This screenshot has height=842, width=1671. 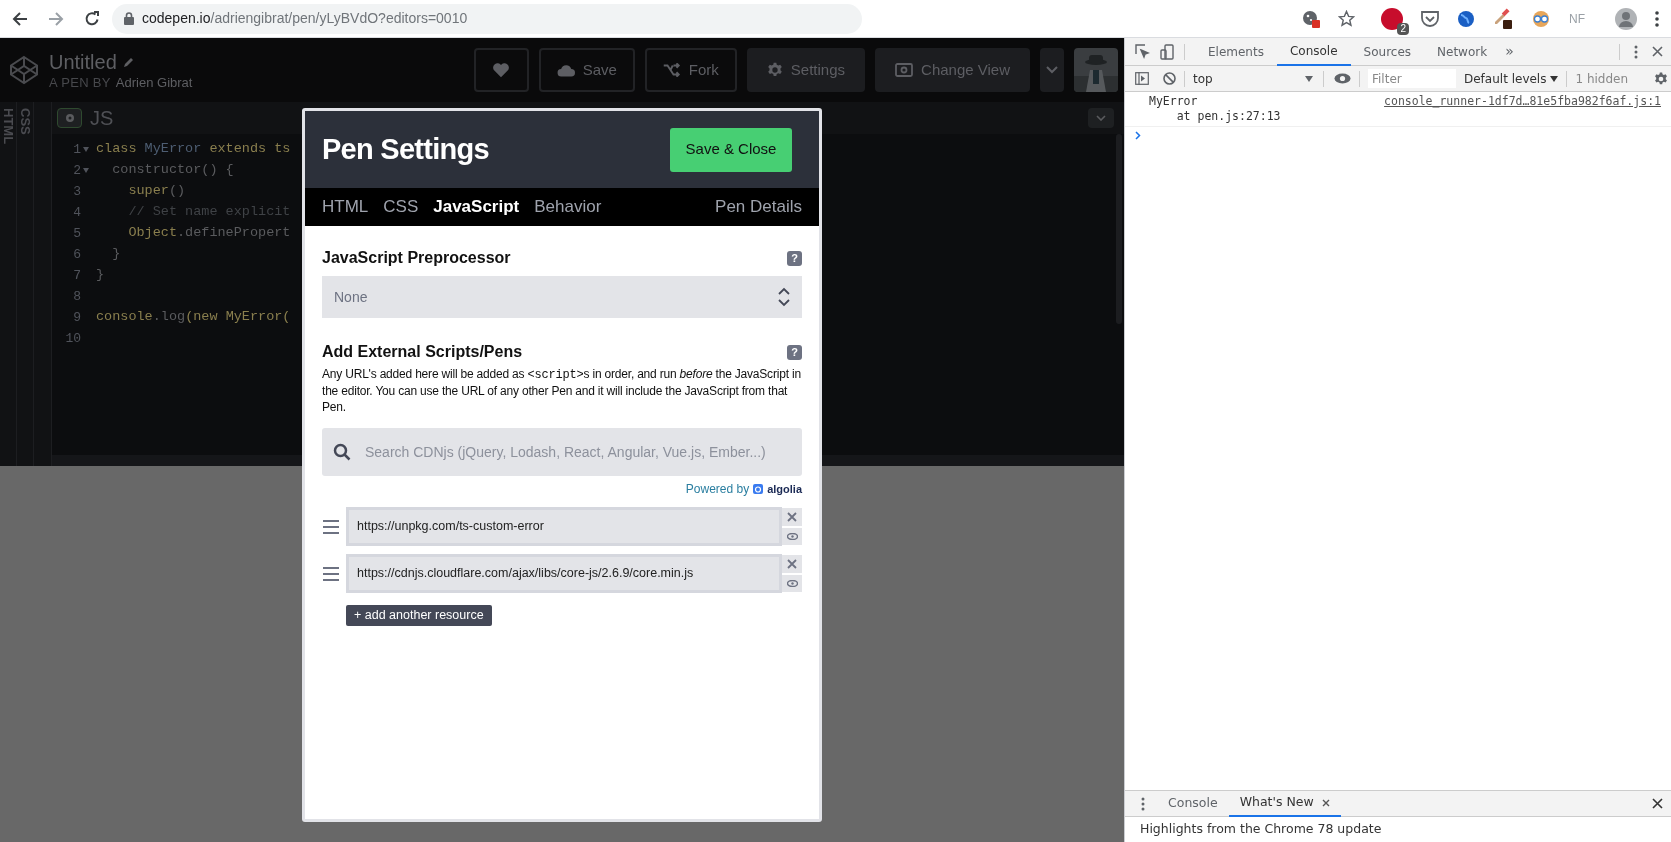 I want to click on dialog-title: Pen Settings, so click(x=405, y=149).